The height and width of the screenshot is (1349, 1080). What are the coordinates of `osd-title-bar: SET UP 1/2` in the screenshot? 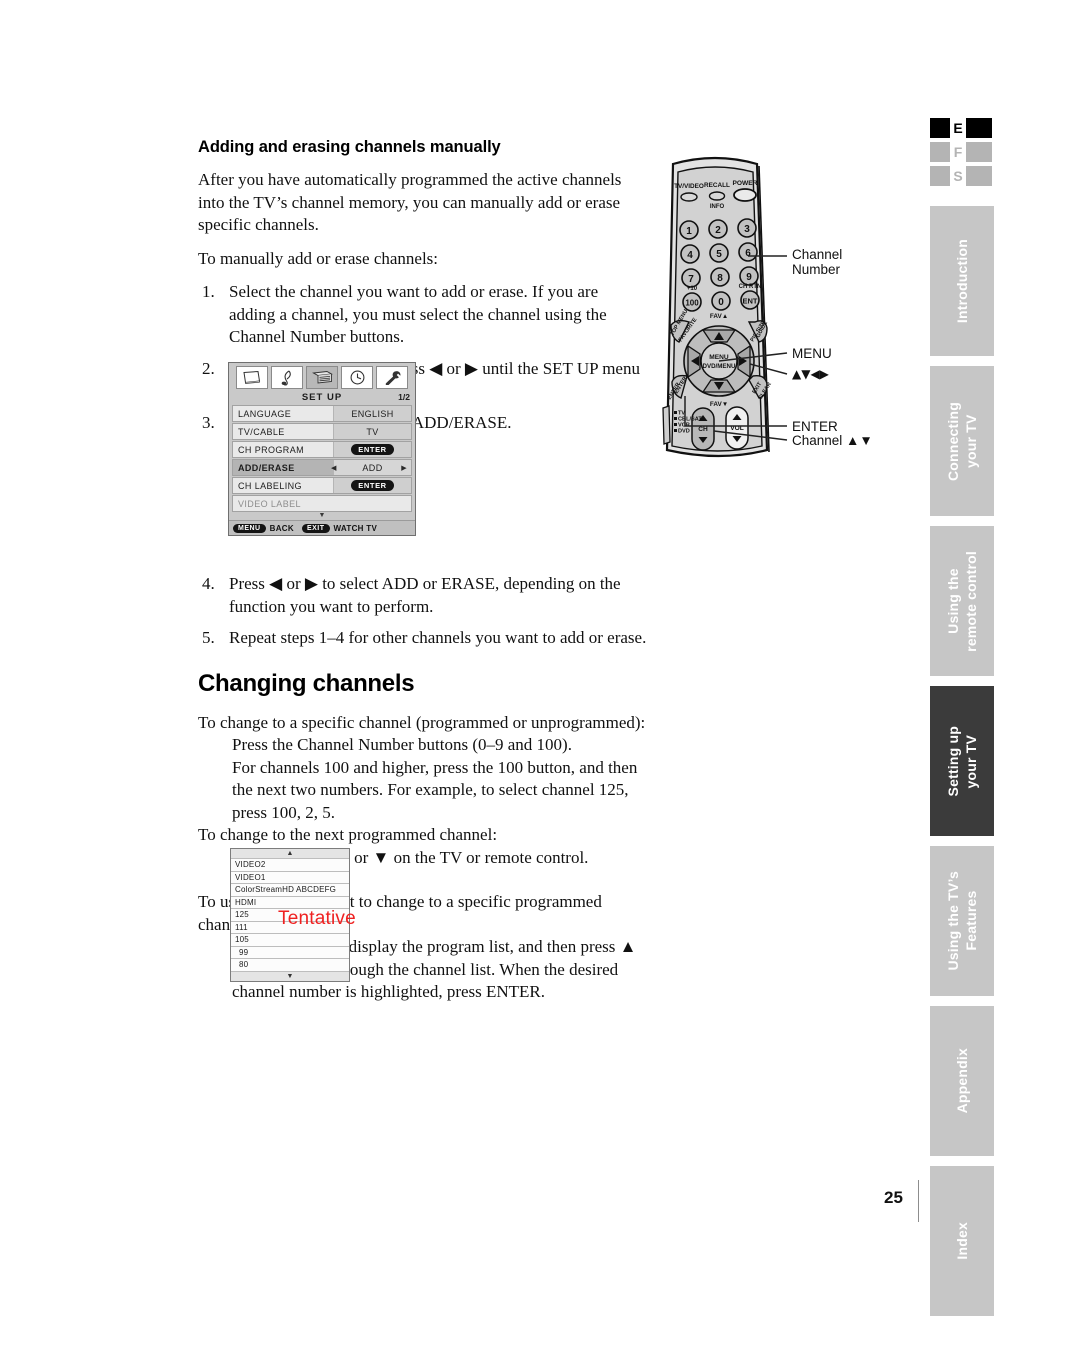 It's located at (322, 397).